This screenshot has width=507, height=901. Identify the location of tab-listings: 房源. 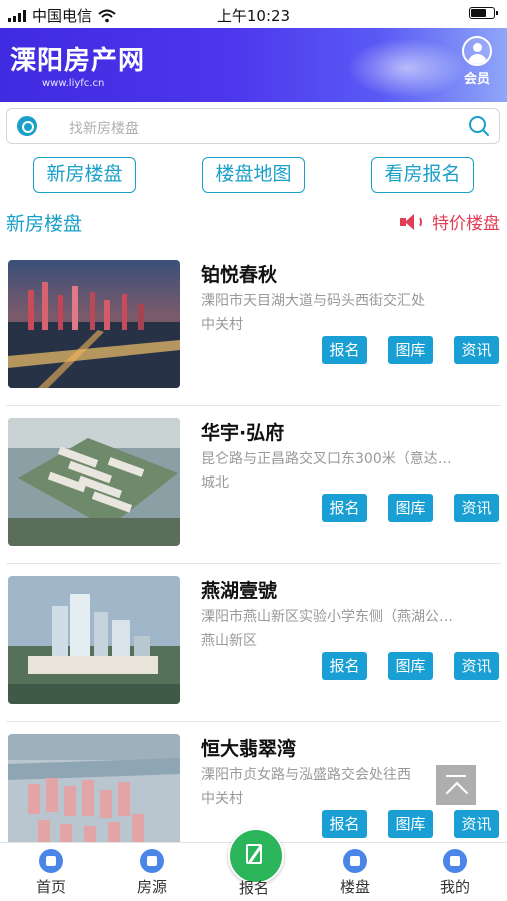
(152, 873).